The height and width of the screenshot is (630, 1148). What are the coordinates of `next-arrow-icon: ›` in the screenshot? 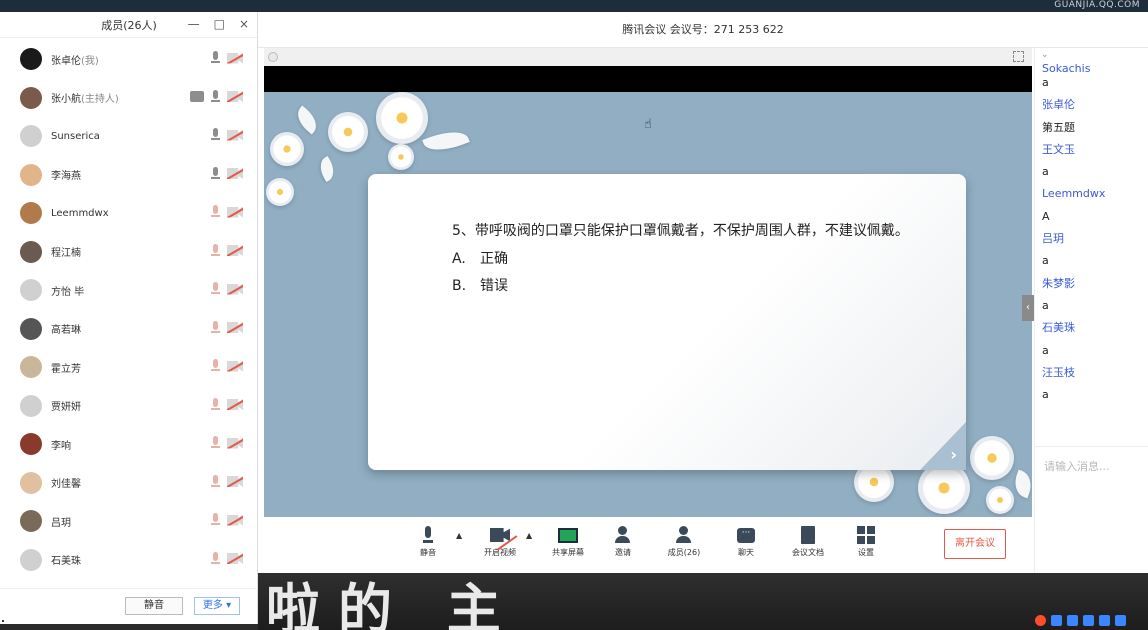 It's located at (953, 454).